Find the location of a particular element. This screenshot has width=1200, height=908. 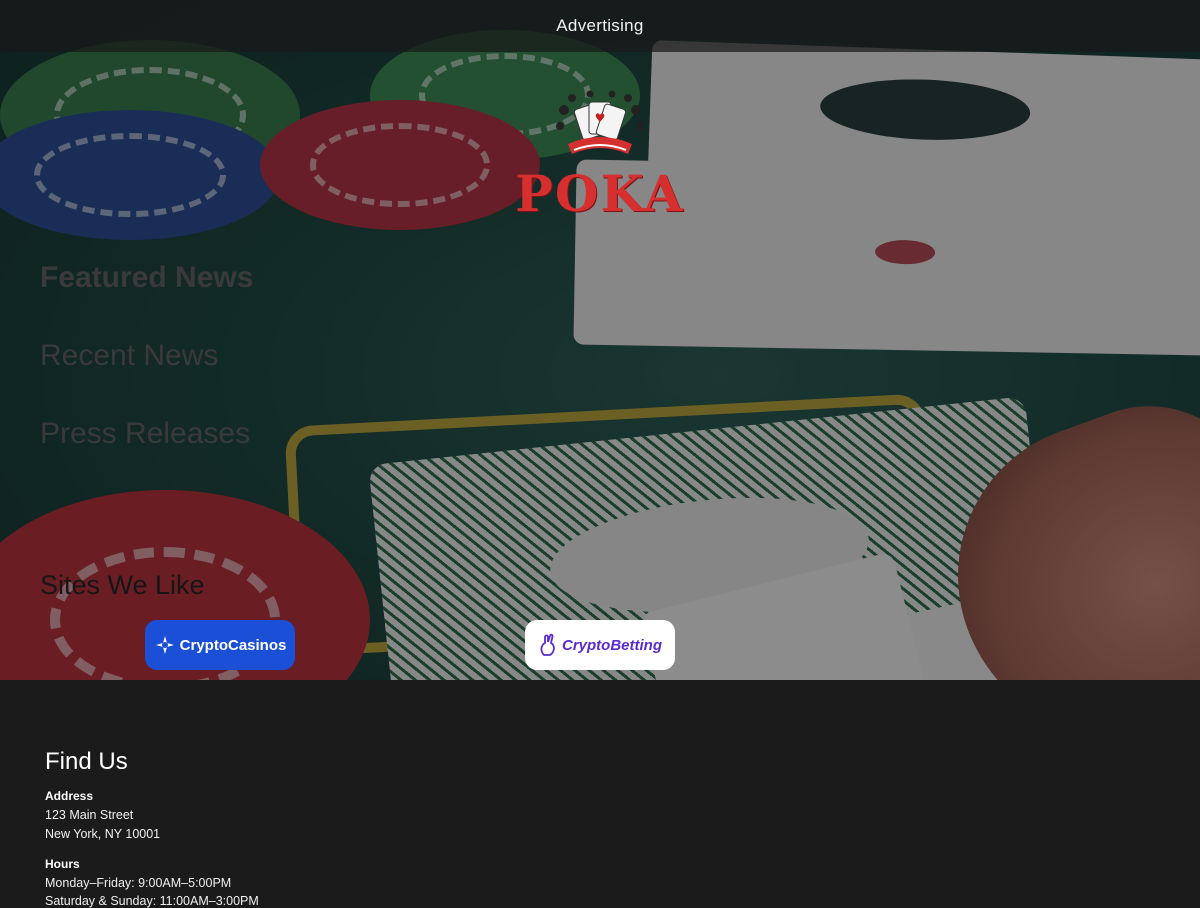

find-us-heading: Find Us is located at coordinates (86, 761).